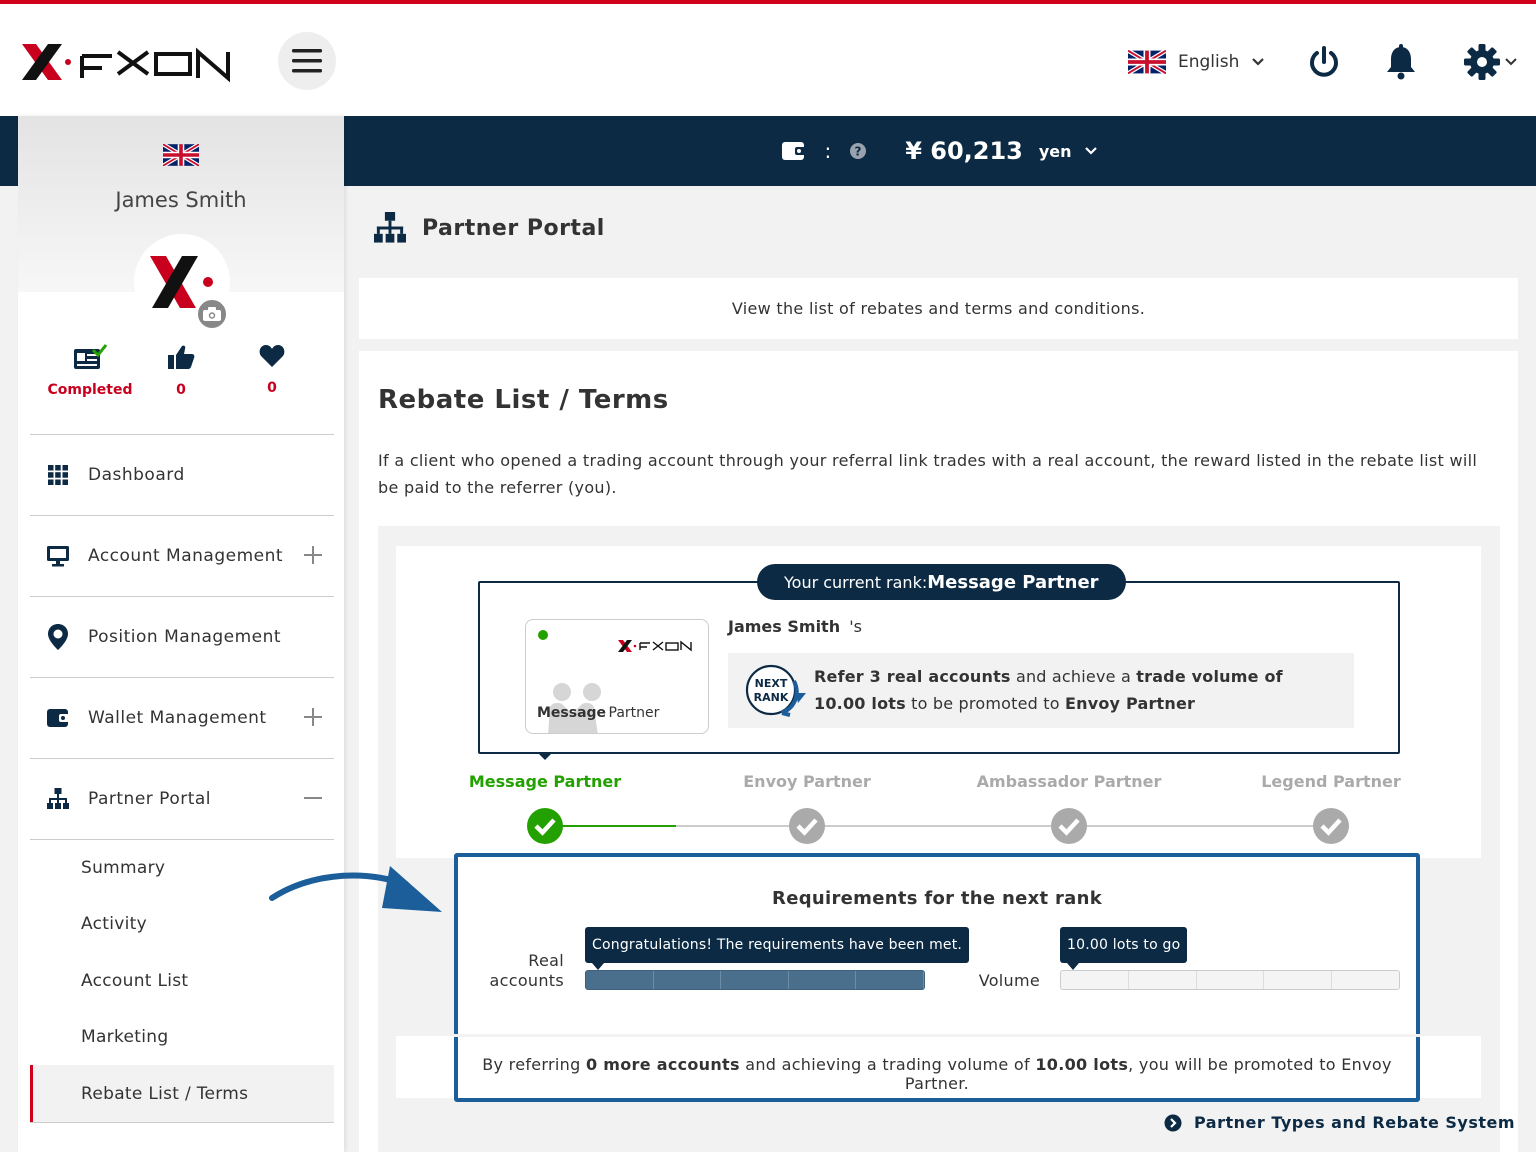  What do you see at coordinates (212, 314) in the screenshot?
I see `change-avatar-button` at bounding box center [212, 314].